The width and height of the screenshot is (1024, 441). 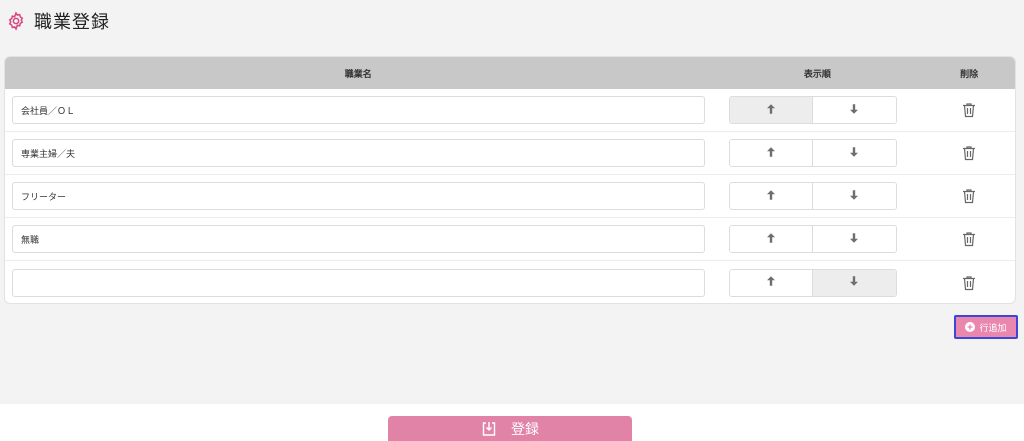 I want to click on gear-icon, so click(x=16, y=21).